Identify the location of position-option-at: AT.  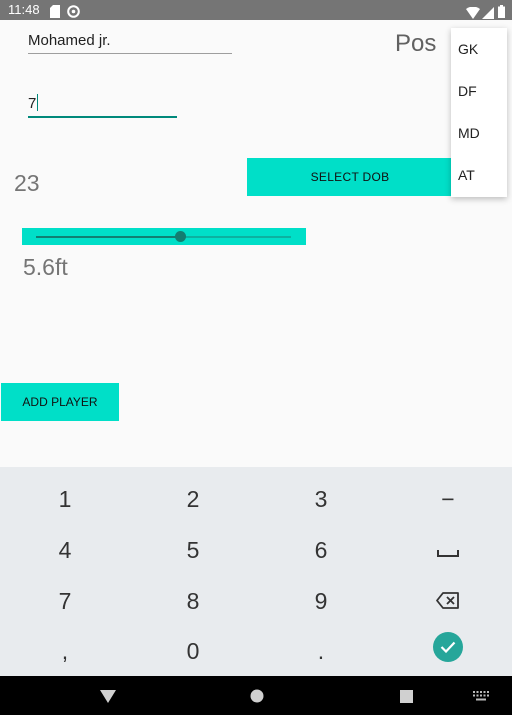
(479, 175).